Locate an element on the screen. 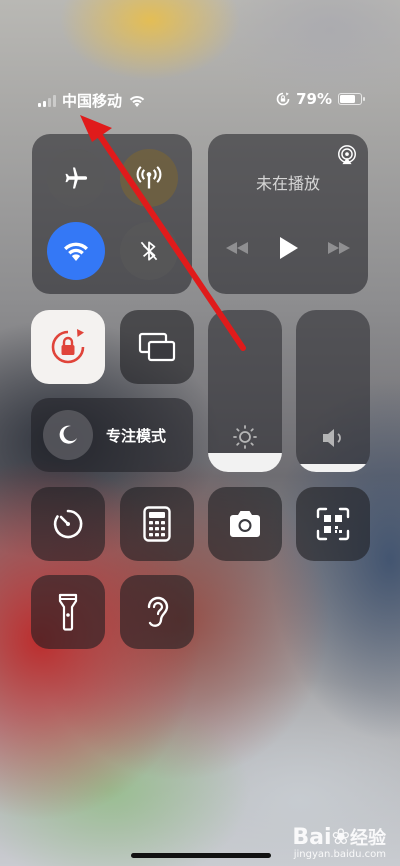 The width and height of the screenshot is (400, 866). paw-icon: ❀ is located at coordinates (340, 837).